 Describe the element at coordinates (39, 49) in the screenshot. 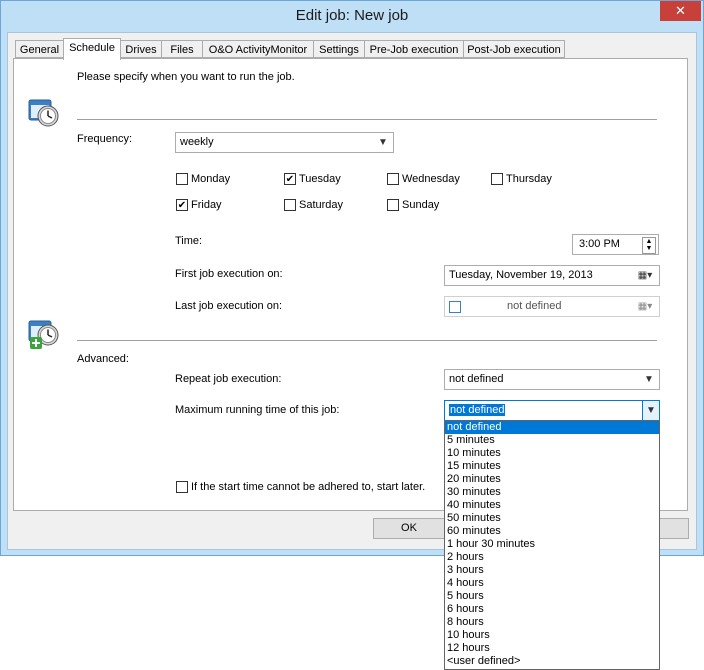

I see `tab-general: General` at that location.